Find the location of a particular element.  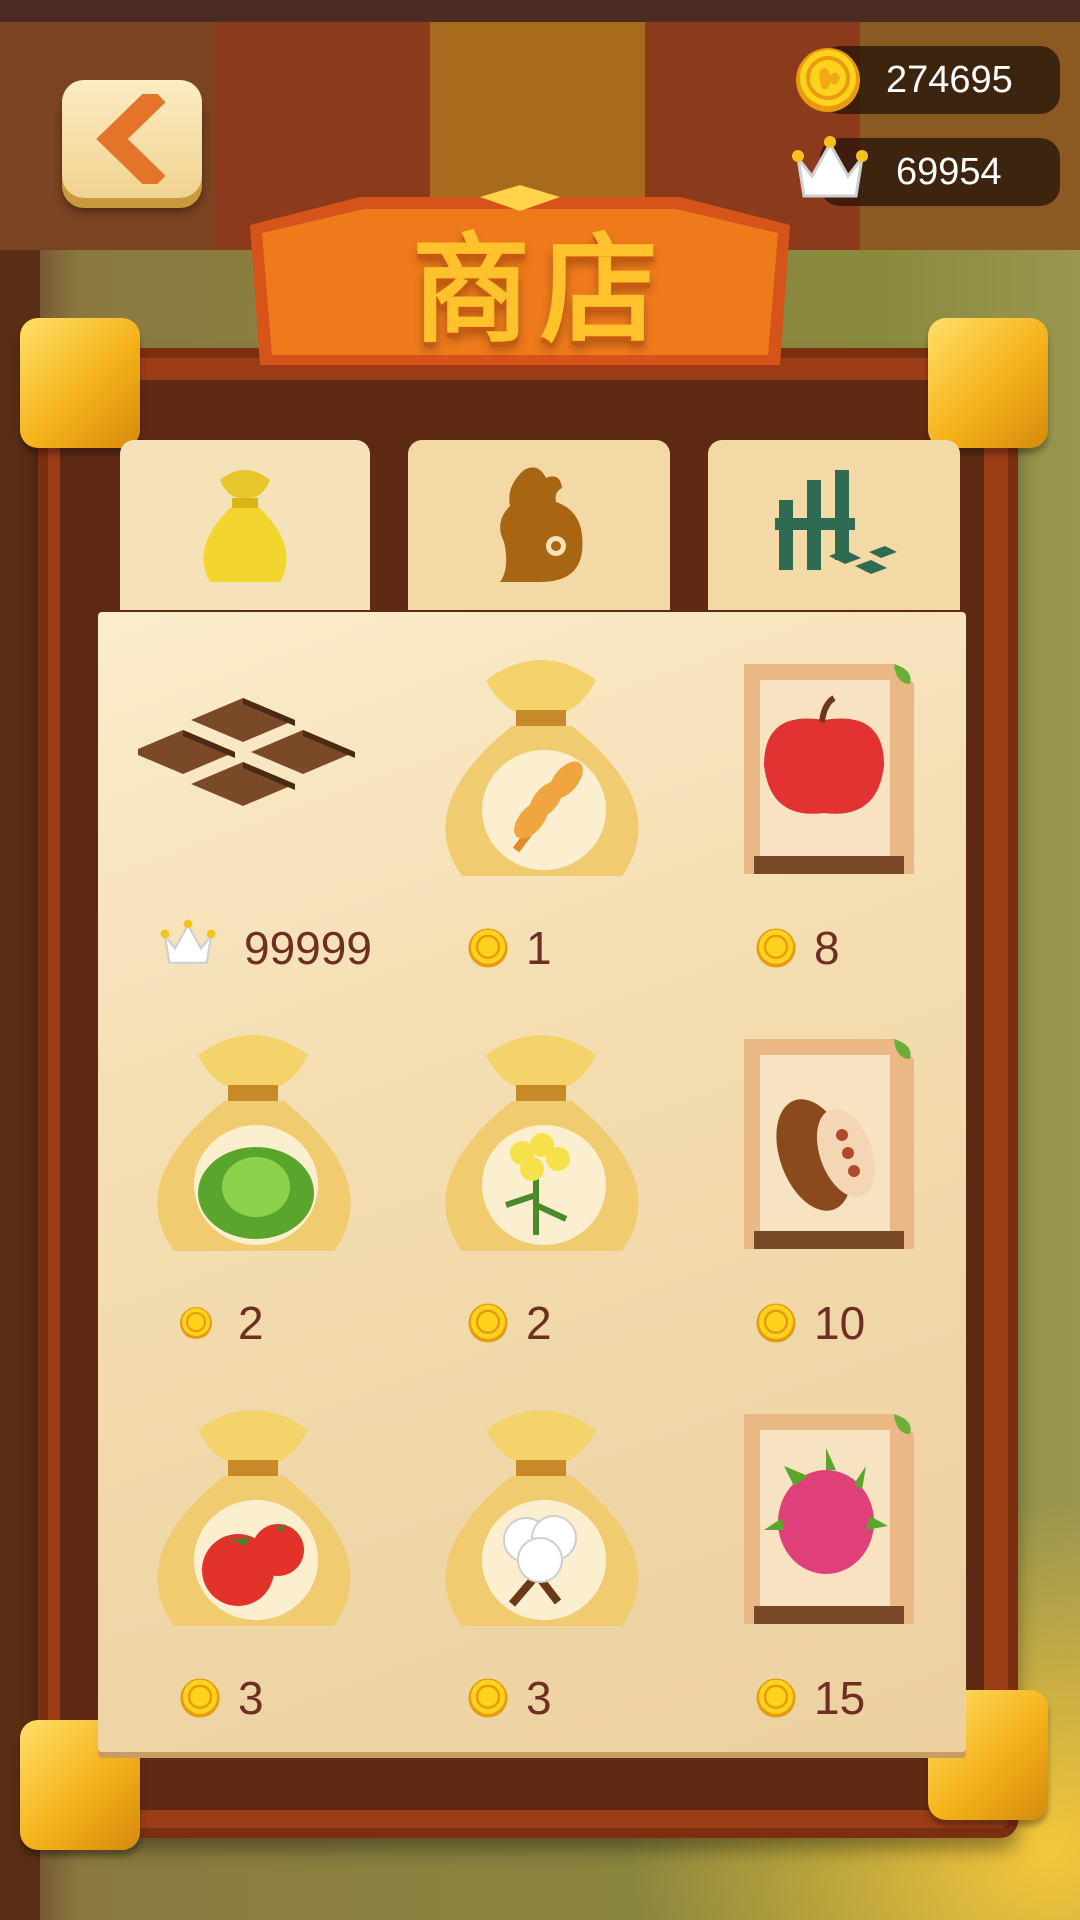

tab-seeds is located at coordinates (245, 525).